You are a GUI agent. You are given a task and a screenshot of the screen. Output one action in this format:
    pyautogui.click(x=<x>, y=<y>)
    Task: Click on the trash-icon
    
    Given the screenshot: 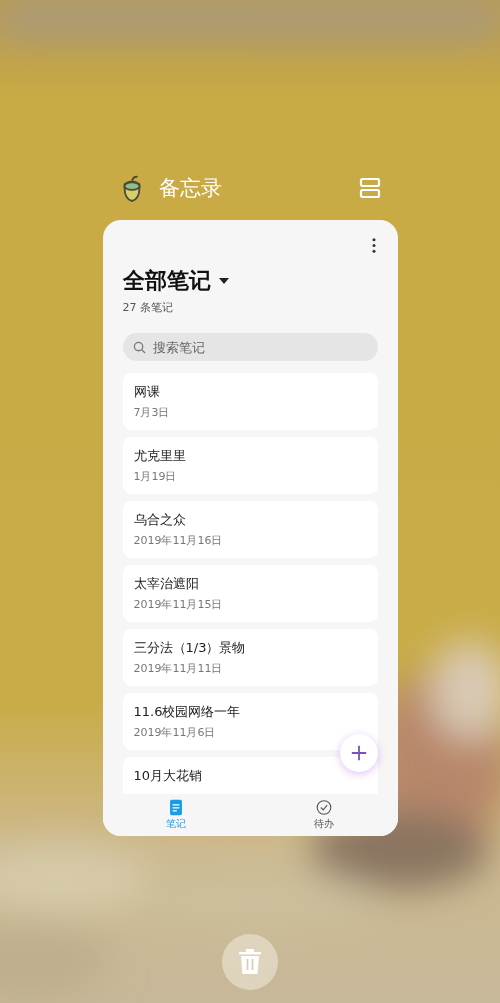 What is the action you would take?
    pyautogui.click(x=250, y=962)
    